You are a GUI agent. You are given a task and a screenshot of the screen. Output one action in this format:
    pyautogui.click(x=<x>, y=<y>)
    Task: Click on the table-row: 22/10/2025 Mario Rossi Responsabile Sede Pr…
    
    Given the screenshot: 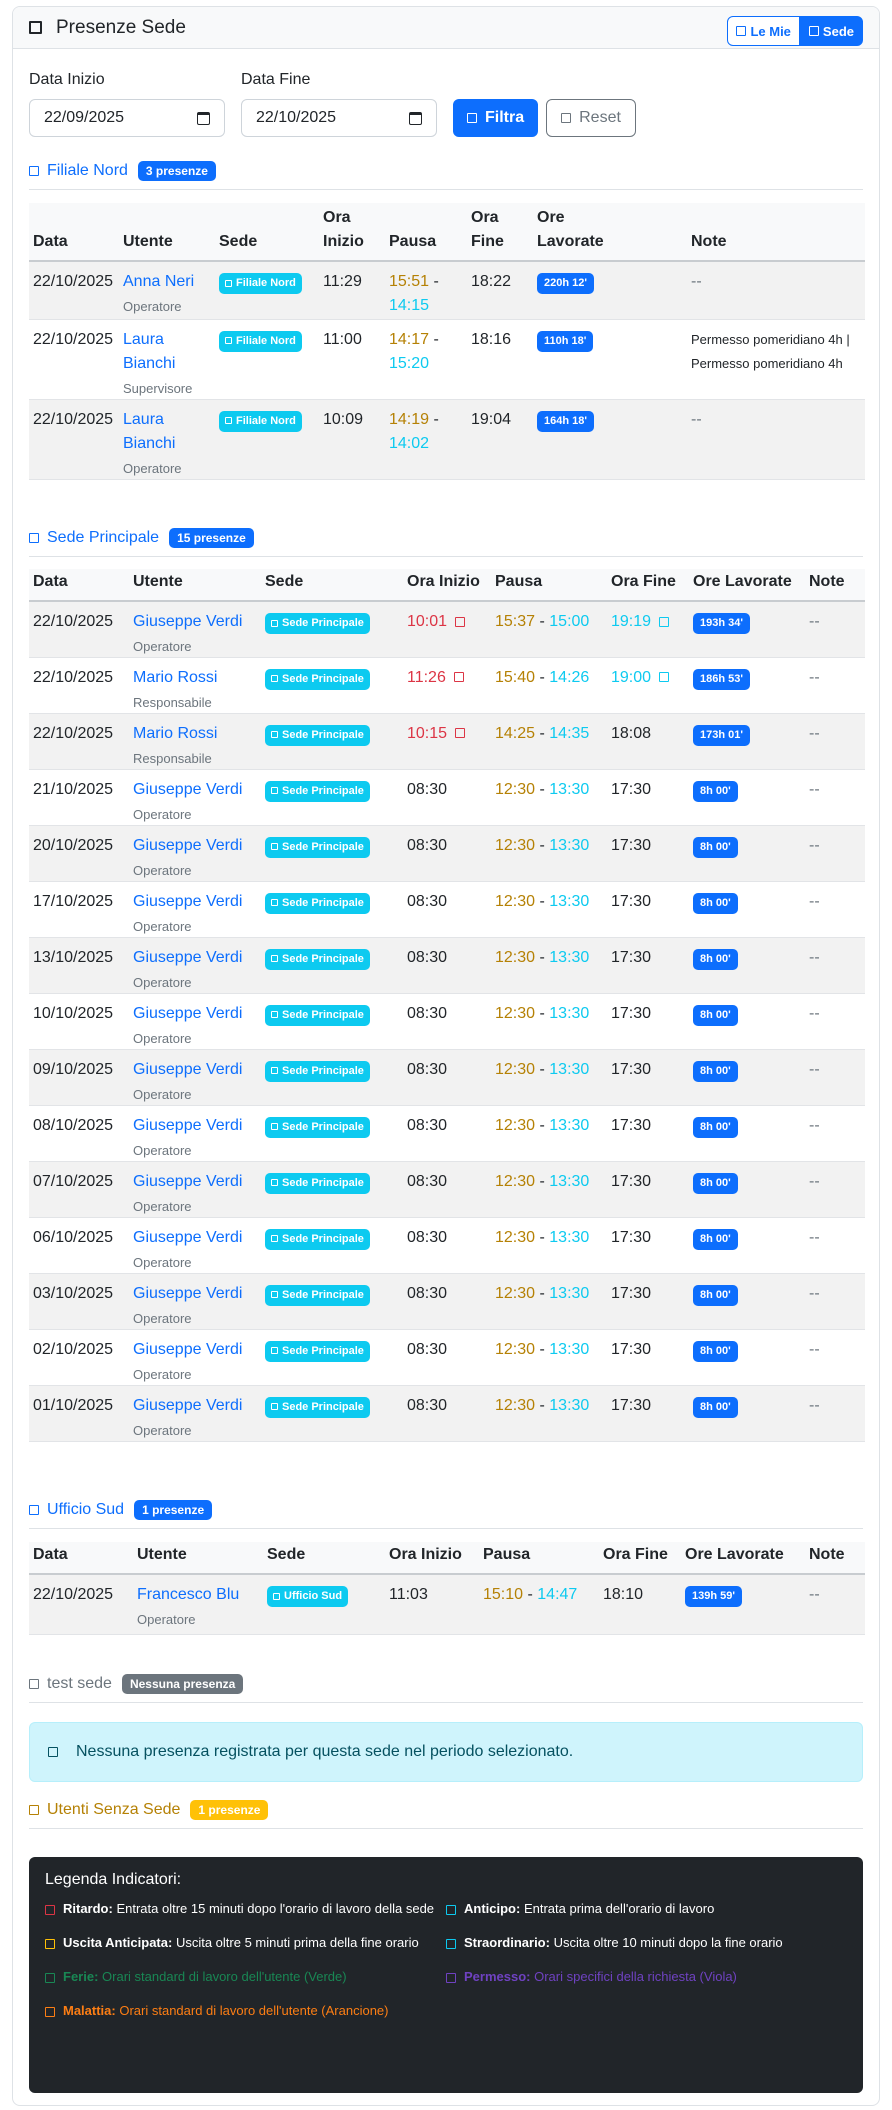 What is the action you would take?
    pyautogui.click(x=447, y=741)
    